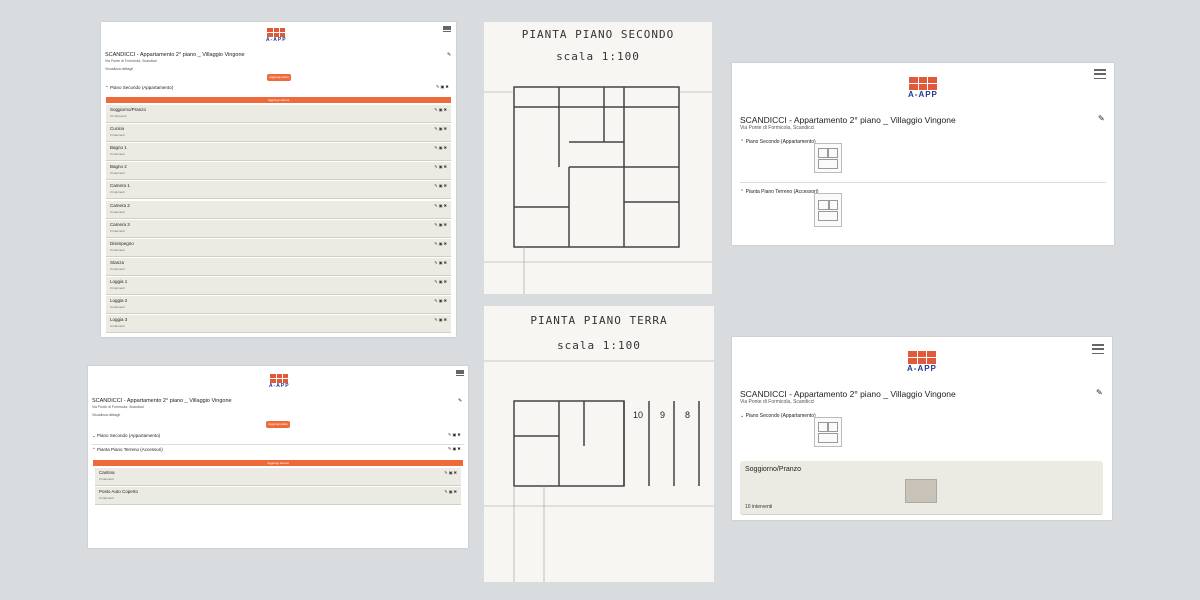 The width and height of the screenshot is (1200, 600). Describe the element at coordinates (126, 436) in the screenshot. I see `level-header-1: ⌄ Piano Secondo (Appartamento)` at that location.